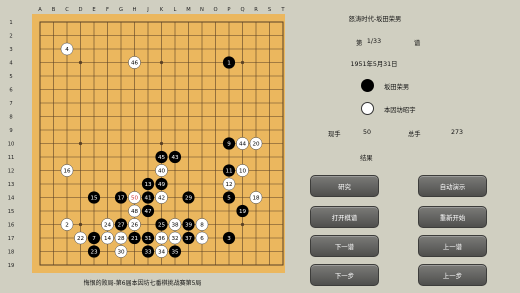 The width and height of the screenshot is (520, 293). I want to click on move-number: 35, so click(175, 253).